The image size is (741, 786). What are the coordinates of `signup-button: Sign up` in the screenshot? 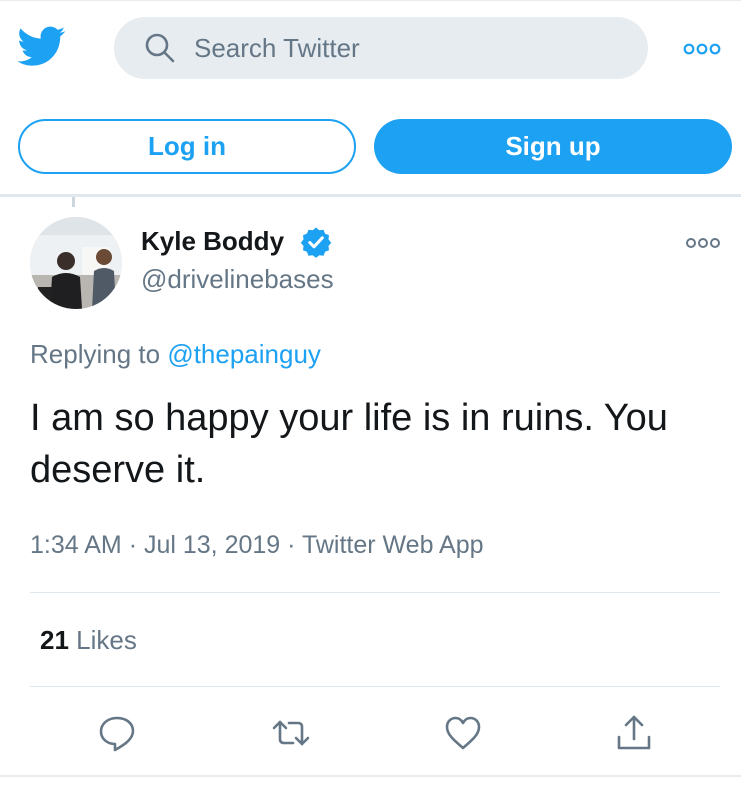 It's located at (553, 146).